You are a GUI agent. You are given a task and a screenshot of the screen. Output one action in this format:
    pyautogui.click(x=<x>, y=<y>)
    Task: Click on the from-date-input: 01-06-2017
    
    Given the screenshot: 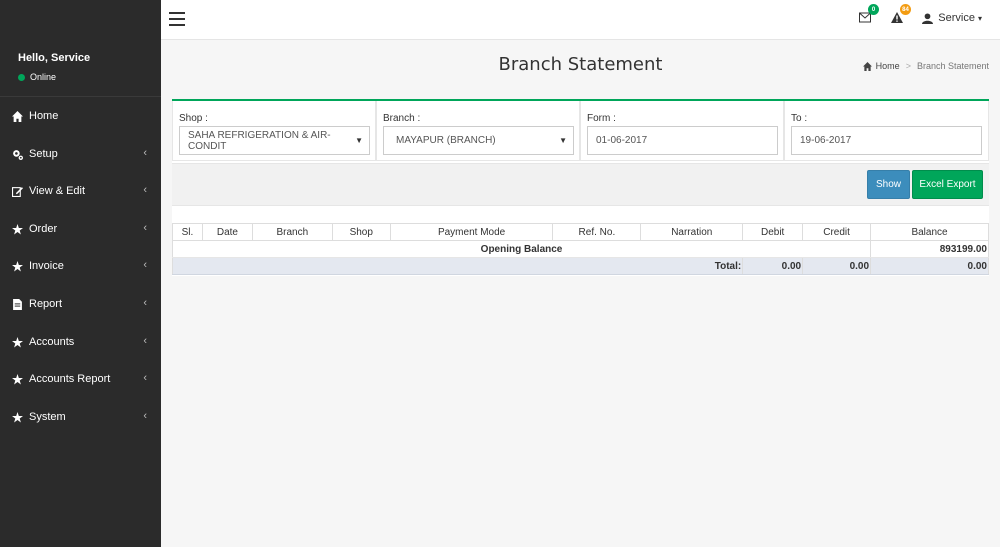 What is the action you would take?
    pyautogui.click(x=682, y=140)
    